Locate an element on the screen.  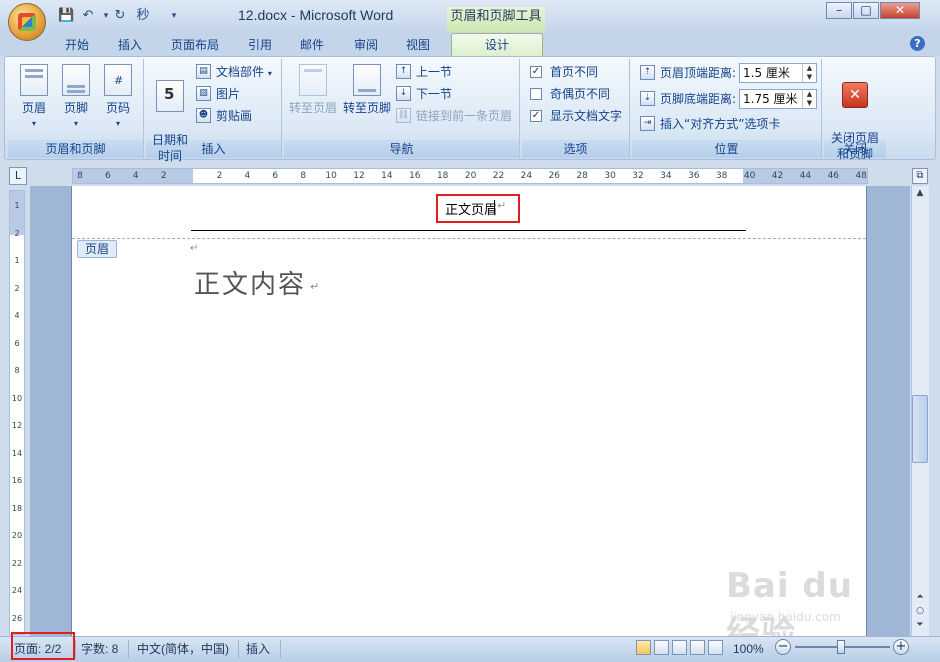
status-separator is located at coordinates (238, 649).